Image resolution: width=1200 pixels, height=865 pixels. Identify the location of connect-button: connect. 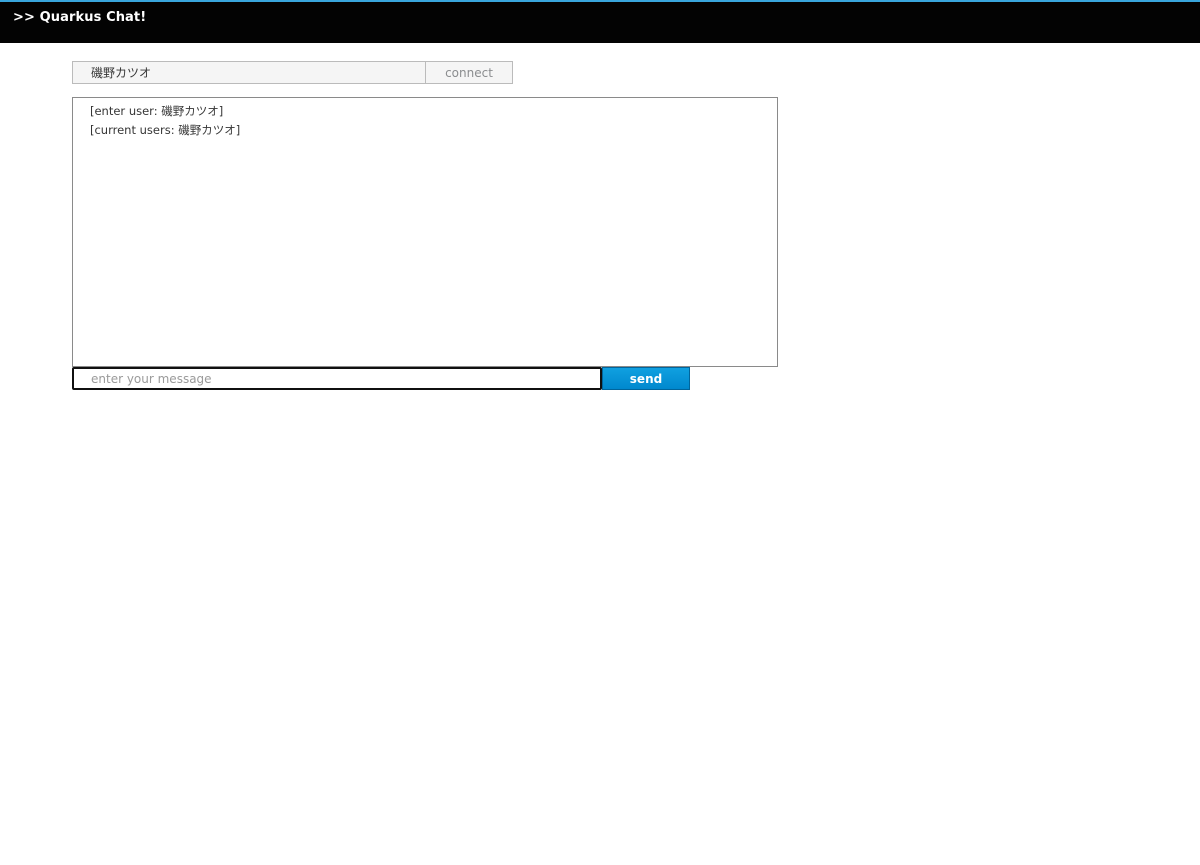
(469, 72).